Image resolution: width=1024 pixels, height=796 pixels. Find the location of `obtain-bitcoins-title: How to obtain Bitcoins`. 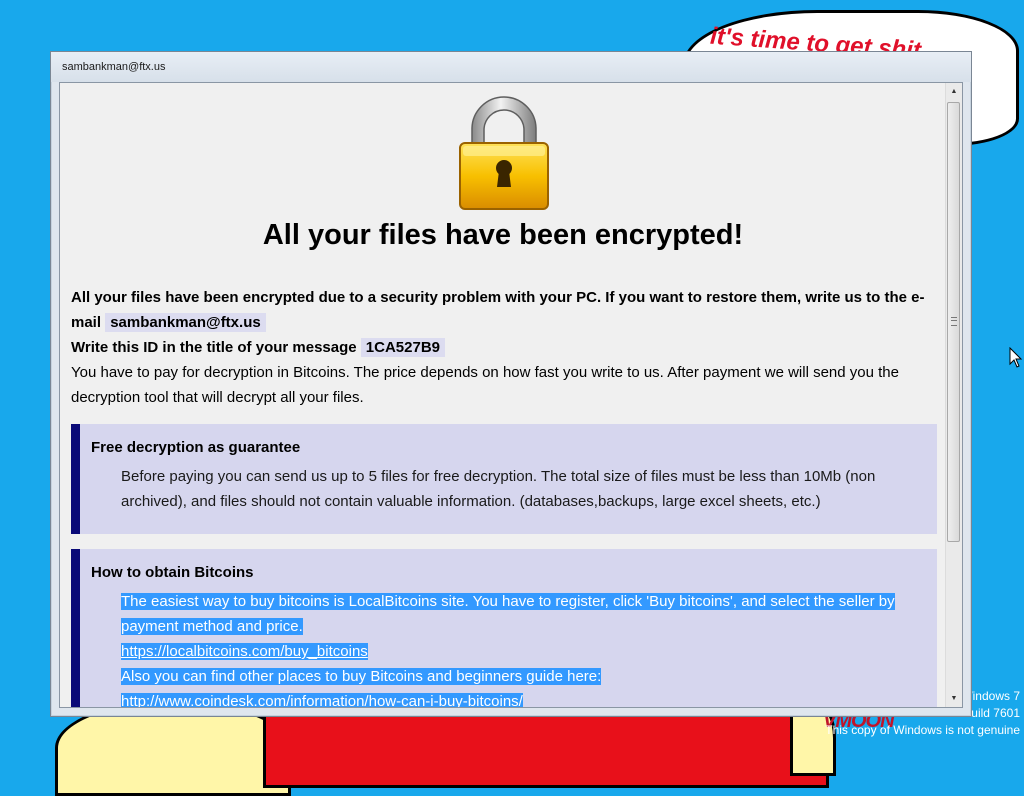

obtain-bitcoins-title: How to obtain Bitcoins is located at coordinates (172, 572).